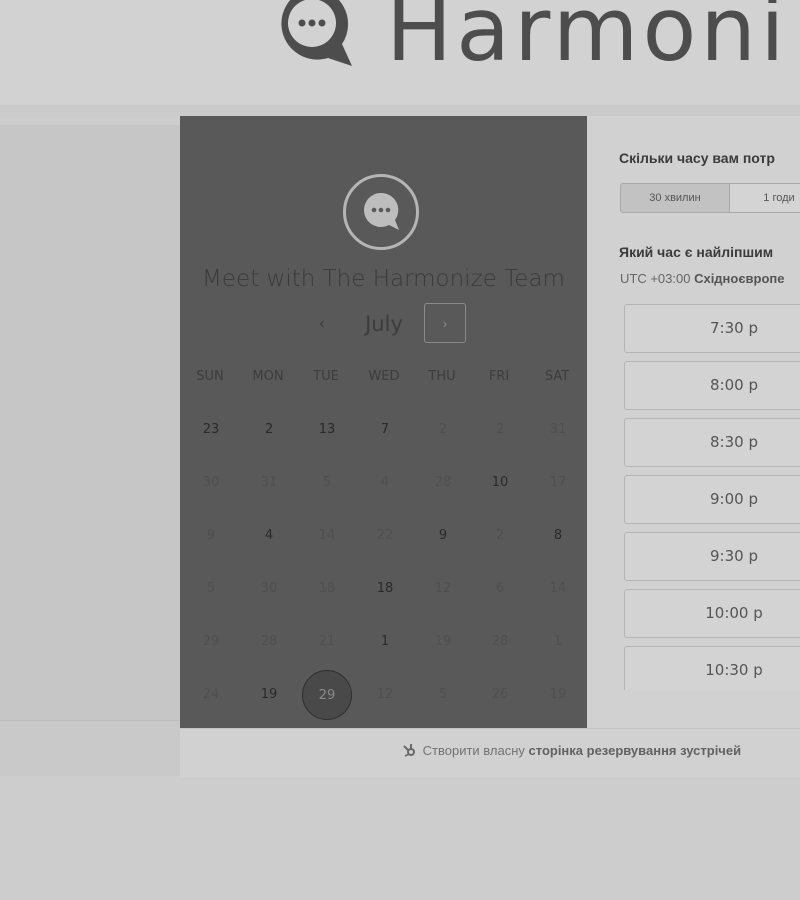  What do you see at coordinates (712, 668) in the screenshot?
I see `time-slot-button: 10:30 p` at bounding box center [712, 668].